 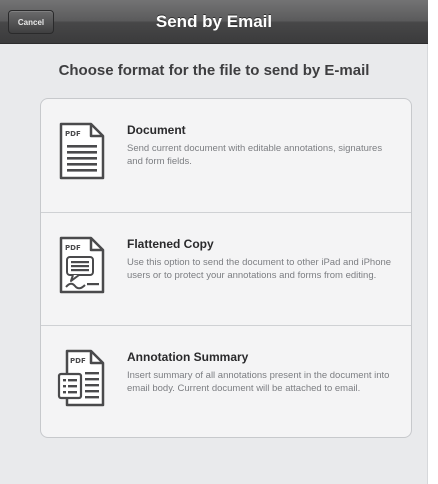 I want to click on pdf-flattened-copy-icon: PDF, so click(x=82, y=265).